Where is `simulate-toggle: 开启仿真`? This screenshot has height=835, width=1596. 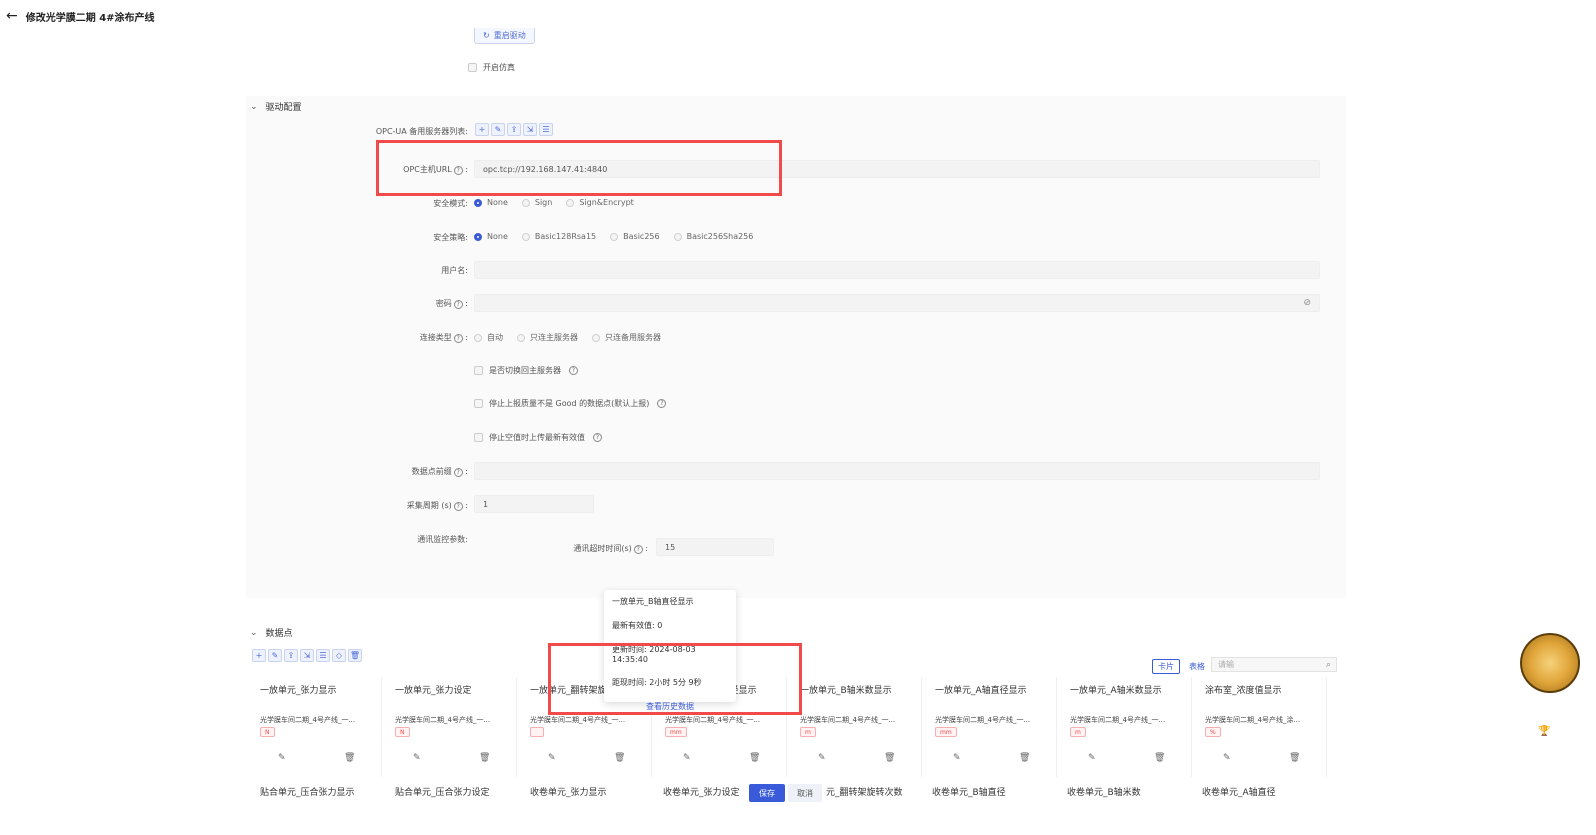
simulate-toggle: 开启仿真 is located at coordinates (491, 67).